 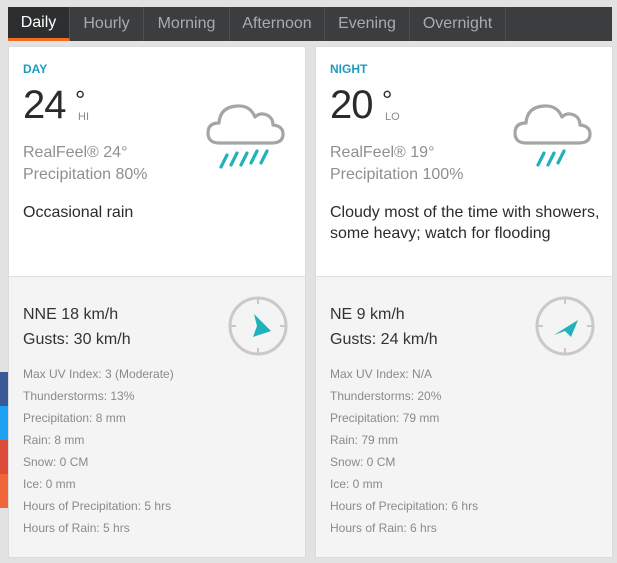 I want to click on night-lo-label: LO, so click(x=392, y=117).